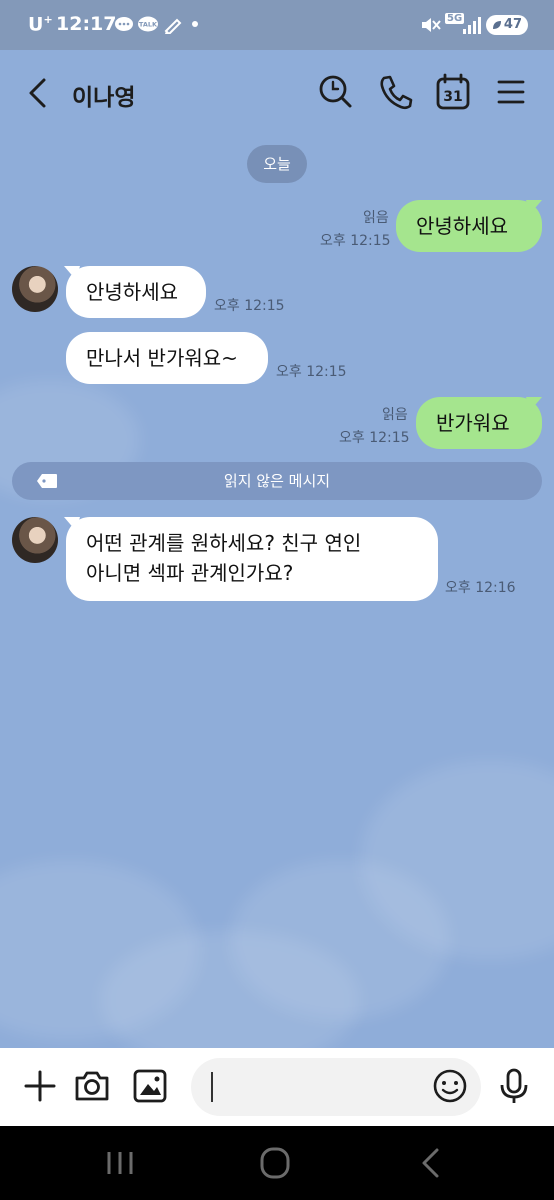  What do you see at coordinates (472, 25) in the screenshot?
I see `signal-icon` at bounding box center [472, 25].